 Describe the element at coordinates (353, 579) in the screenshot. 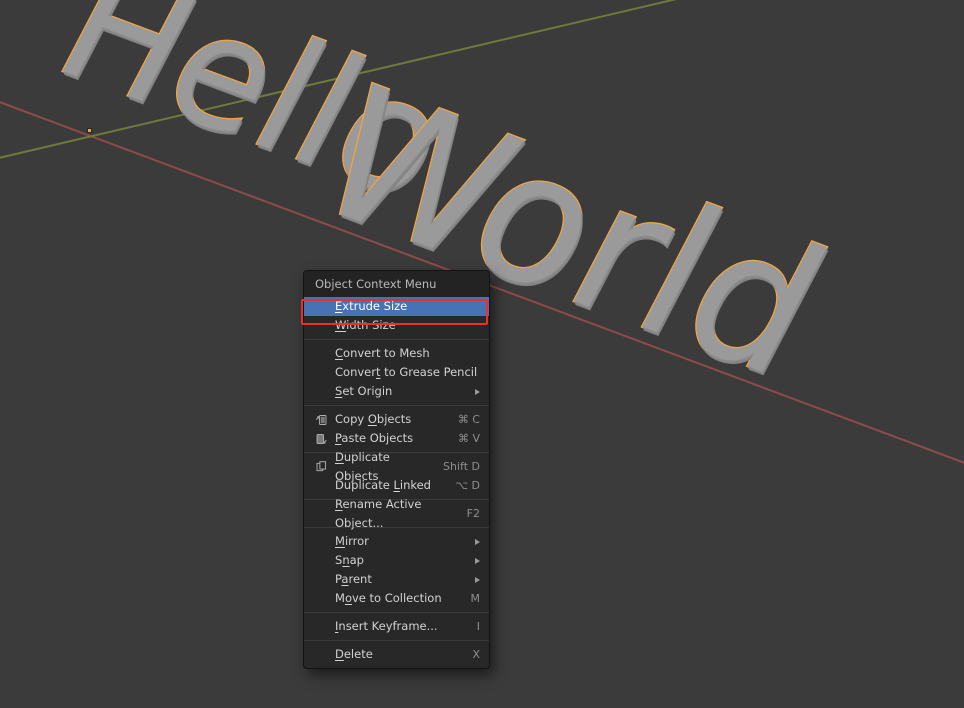

I see `menu-item-label: Parent` at that location.